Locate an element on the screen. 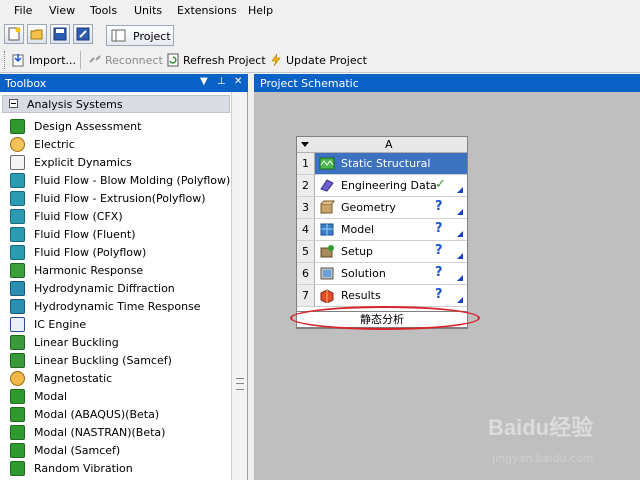 This screenshot has height=480, width=640. refresh-project-label: Refresh Project is located at coordinates (224, 60).